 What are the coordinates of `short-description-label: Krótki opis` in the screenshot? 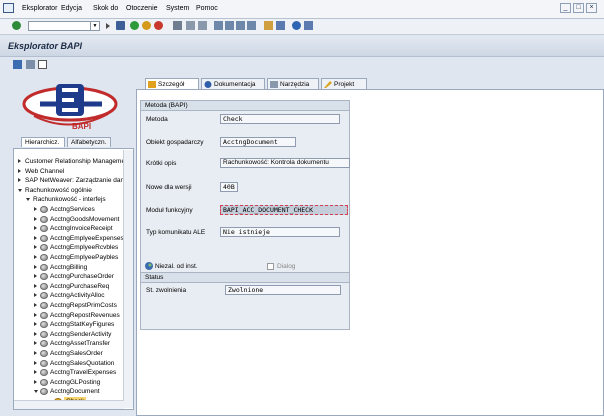 It's located at (161, 163).